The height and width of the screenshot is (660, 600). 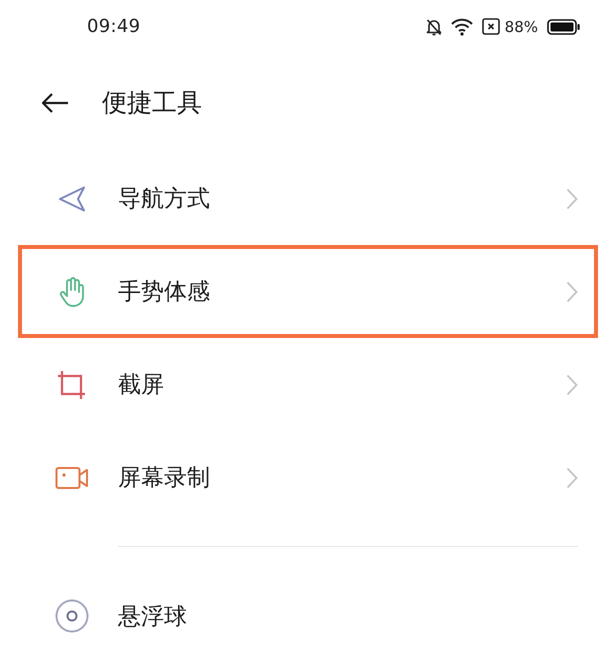 What do you see at coordinates (308, 616) in the screenshot?
I see `settings-row: 悬浮球` at bounding box center [308, 616].